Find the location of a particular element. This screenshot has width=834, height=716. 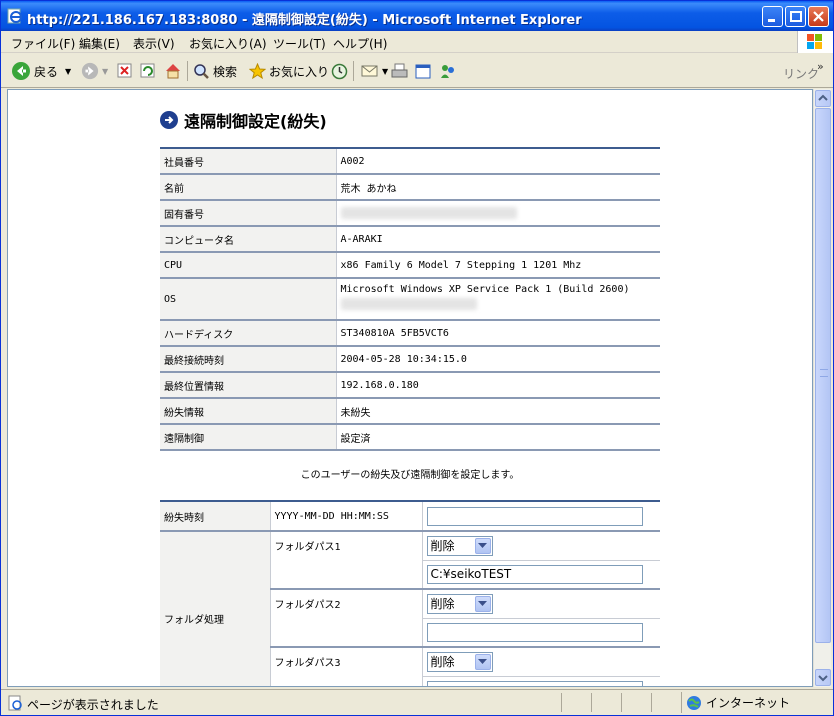

folder-path-row-1a: フォルダ処理 フォルダパス1 削除 is located at coordinates (410, 608).